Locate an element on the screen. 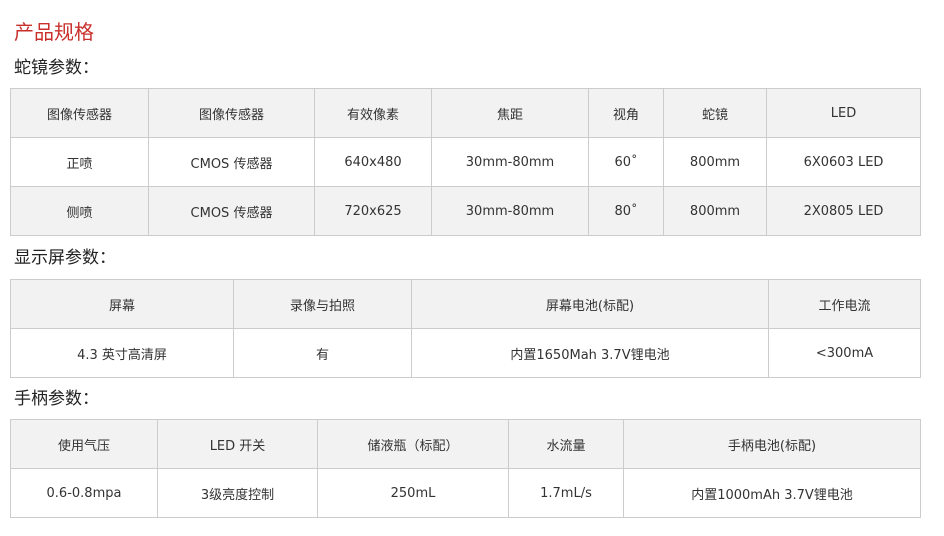  table-cell: 内置1000mAh 3.7V锂电池 is located at coordinates (772, 493).